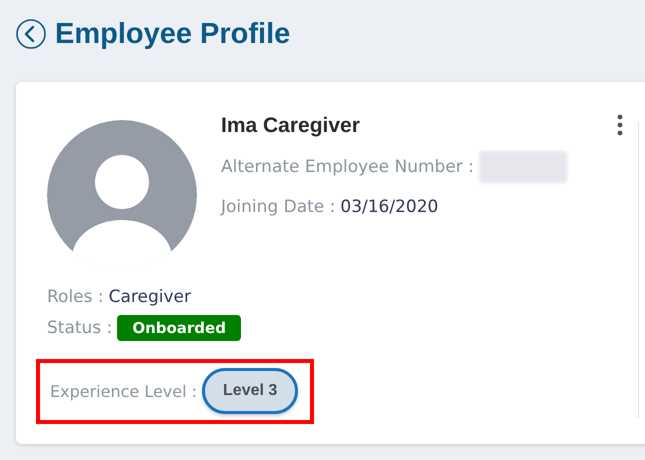 The height and width of the screenshot is (460, 645). I want to click on back-icon, so click(31, 34).